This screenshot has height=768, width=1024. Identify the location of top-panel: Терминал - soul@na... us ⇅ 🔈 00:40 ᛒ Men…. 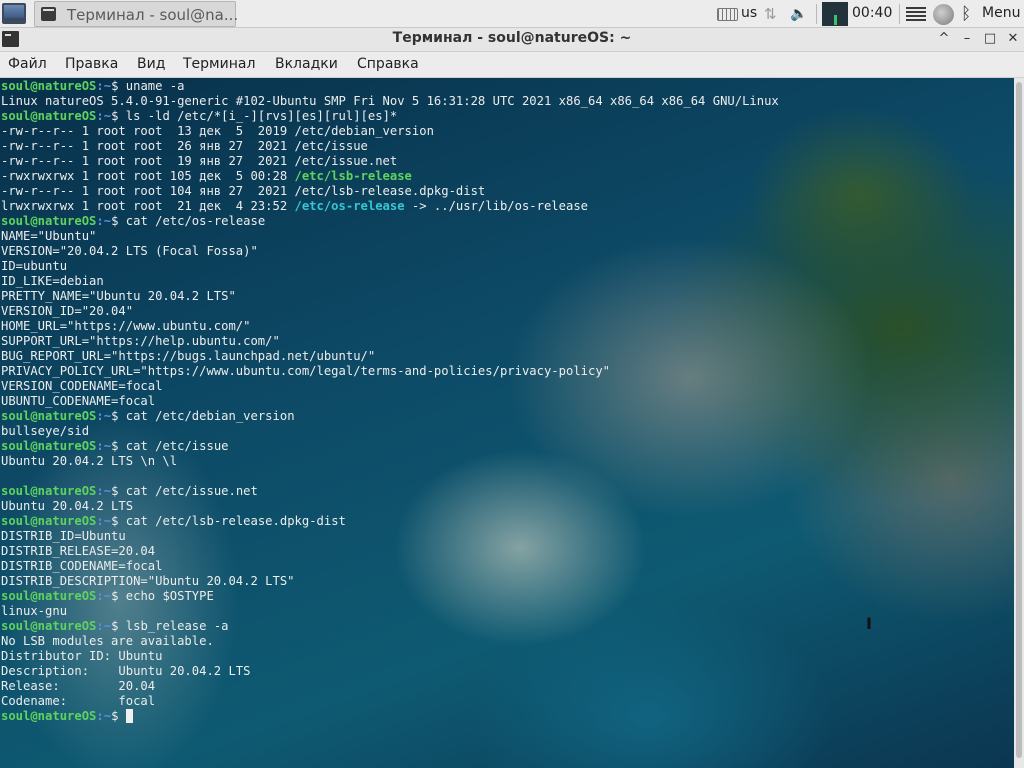
(512, 14).